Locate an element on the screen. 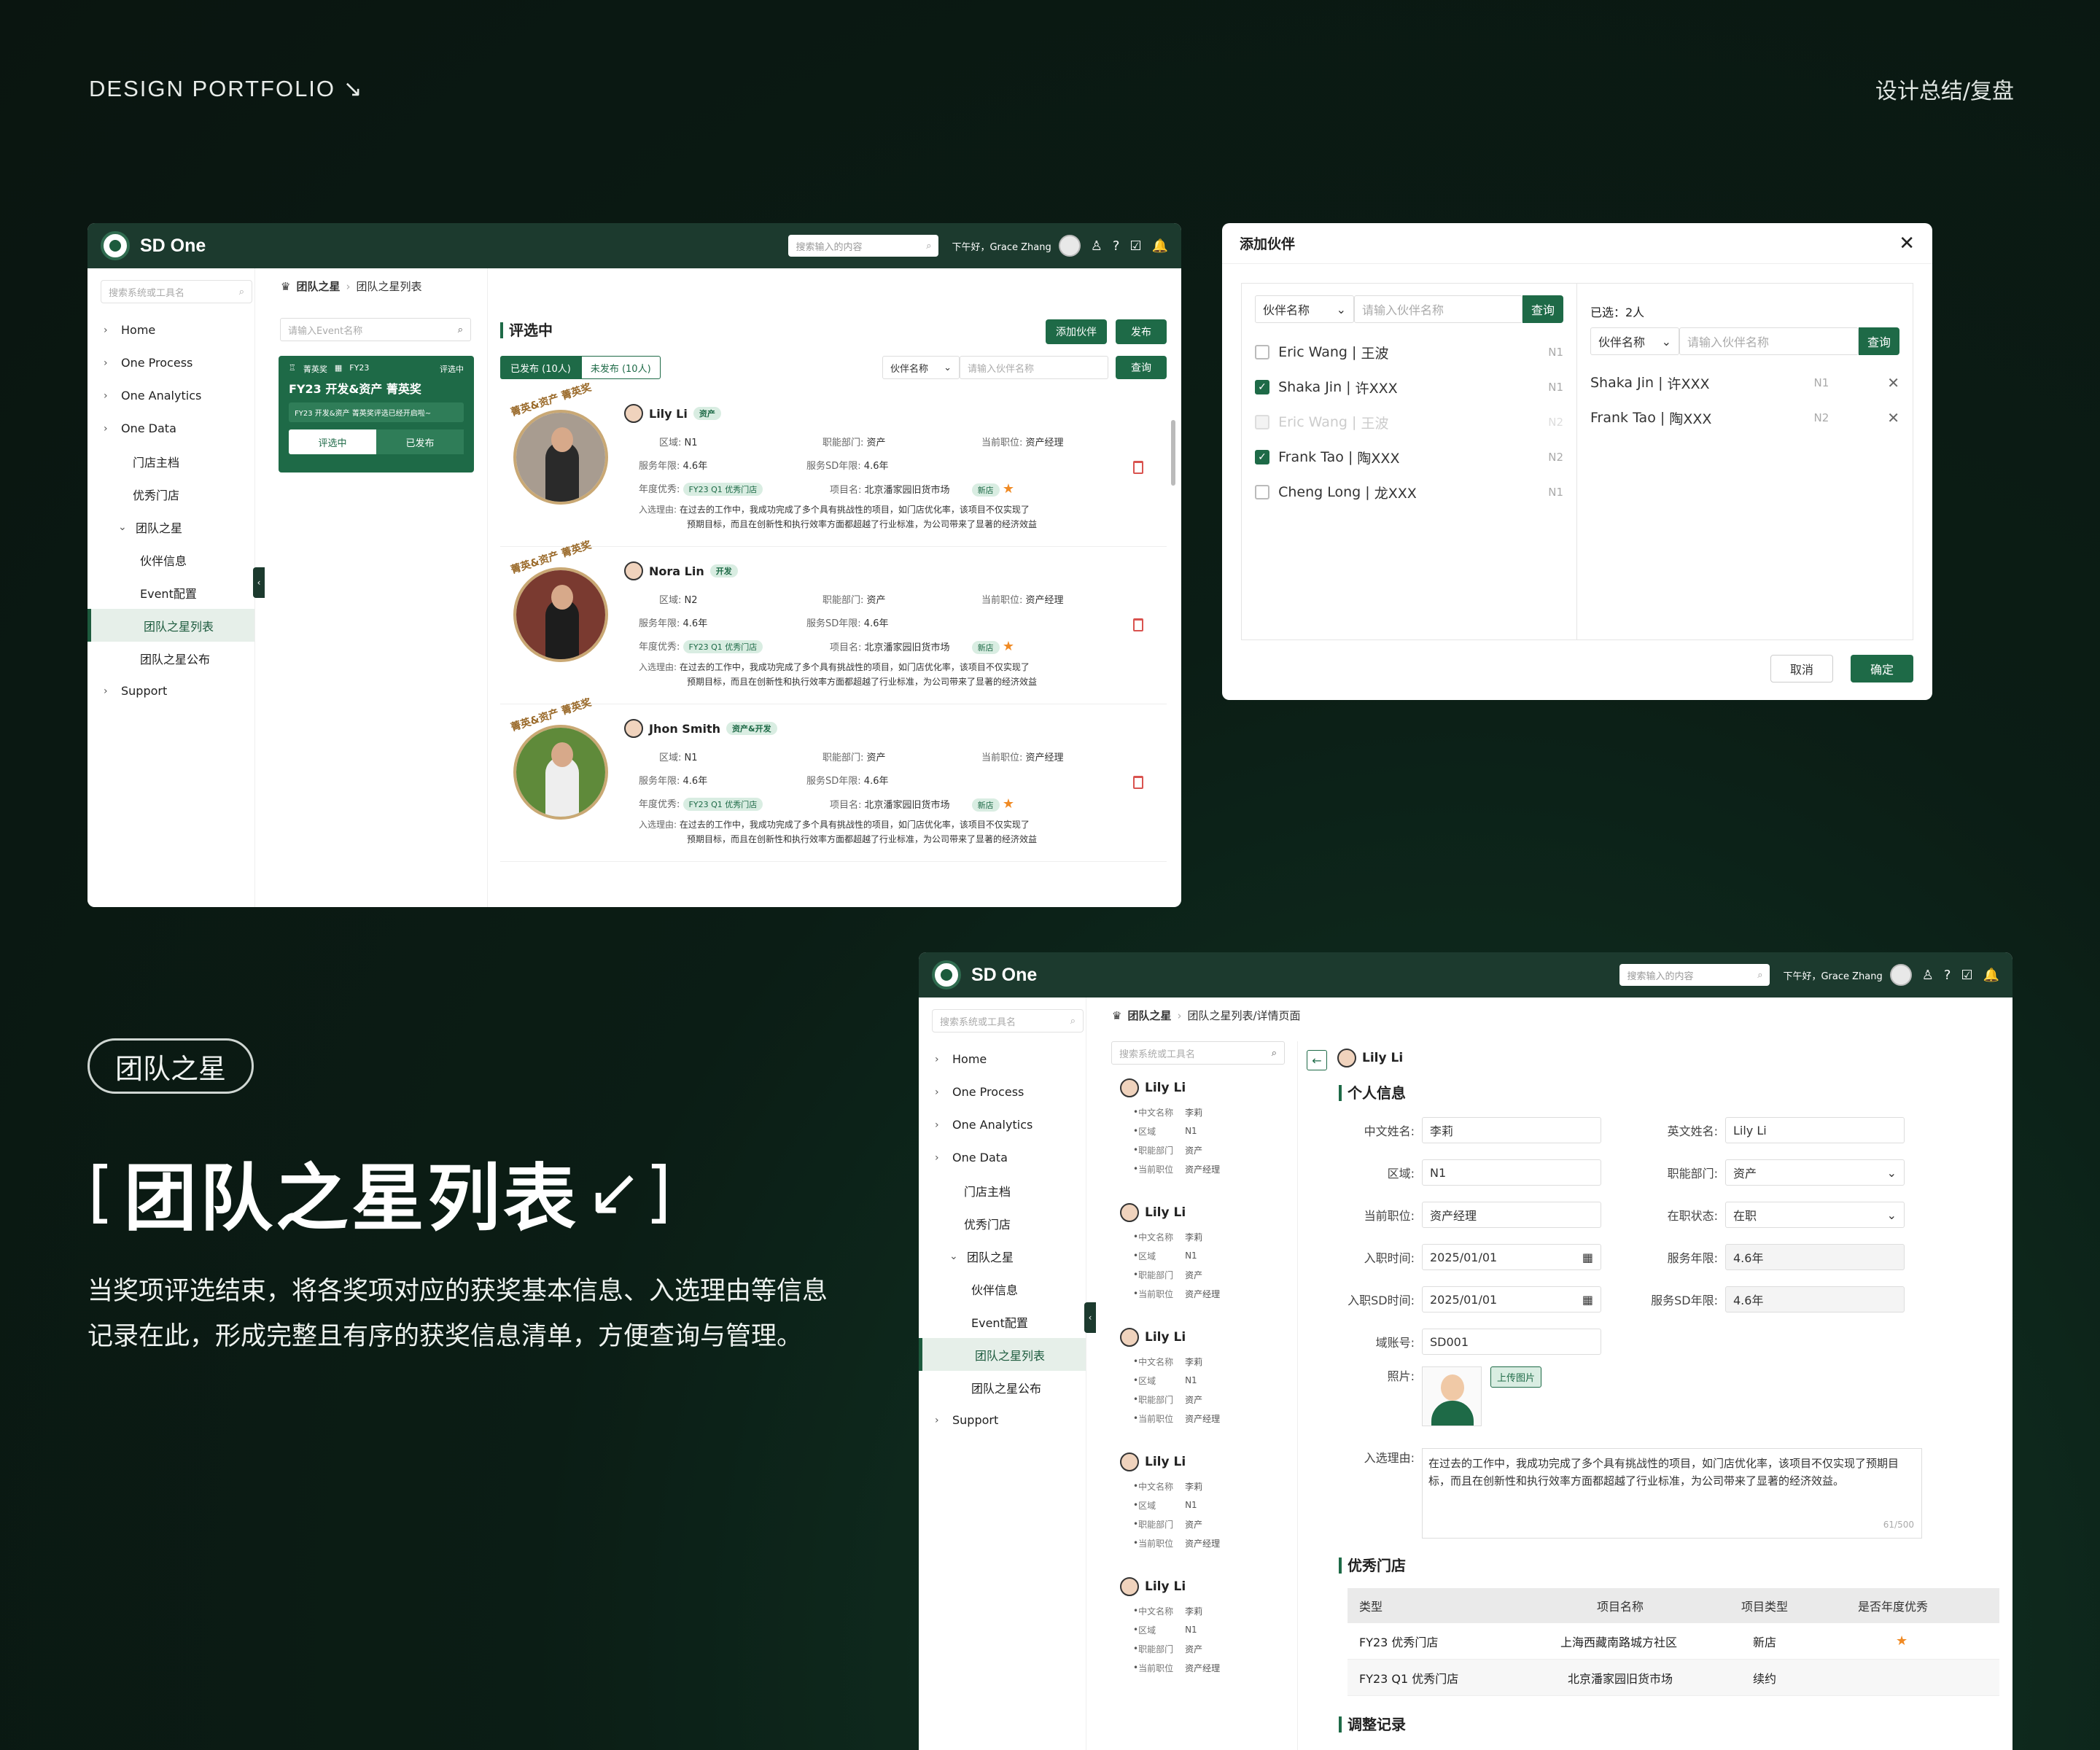  award-icon: ♖ is located at coordinates (292, 368).